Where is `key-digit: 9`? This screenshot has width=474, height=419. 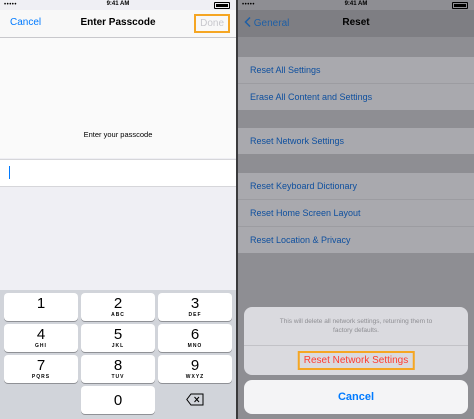 key-digit: 9 is located at coordinates (195, 365).